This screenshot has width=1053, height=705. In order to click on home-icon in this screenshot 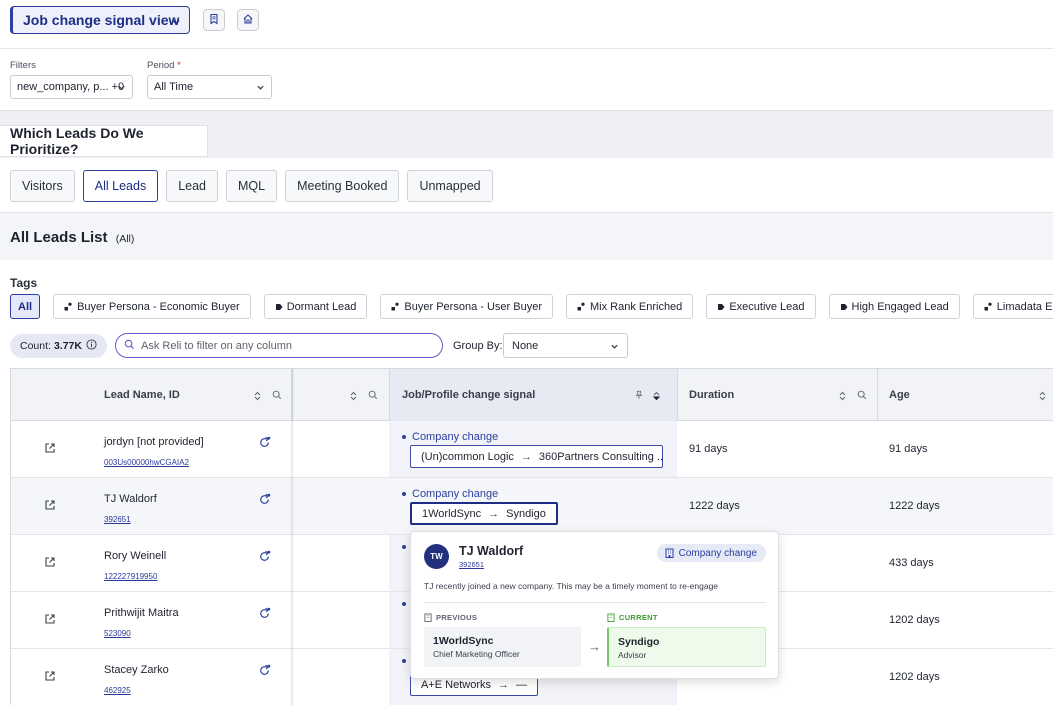, I will do `click(248, 20)`.